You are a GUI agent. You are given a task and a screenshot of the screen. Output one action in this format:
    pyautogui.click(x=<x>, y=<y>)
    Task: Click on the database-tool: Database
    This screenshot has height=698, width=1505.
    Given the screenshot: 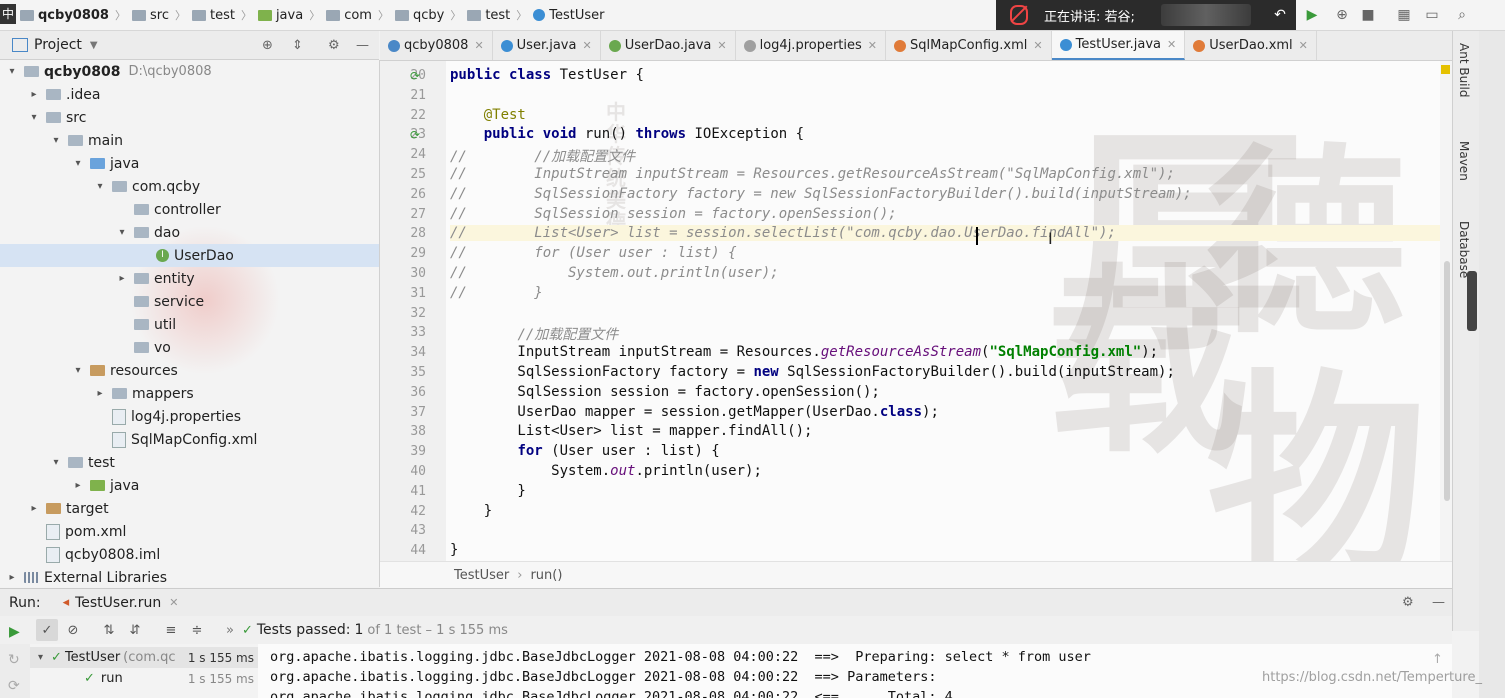 What is the action you would take?
    pyautogui.click(x=1464, y=249)
    